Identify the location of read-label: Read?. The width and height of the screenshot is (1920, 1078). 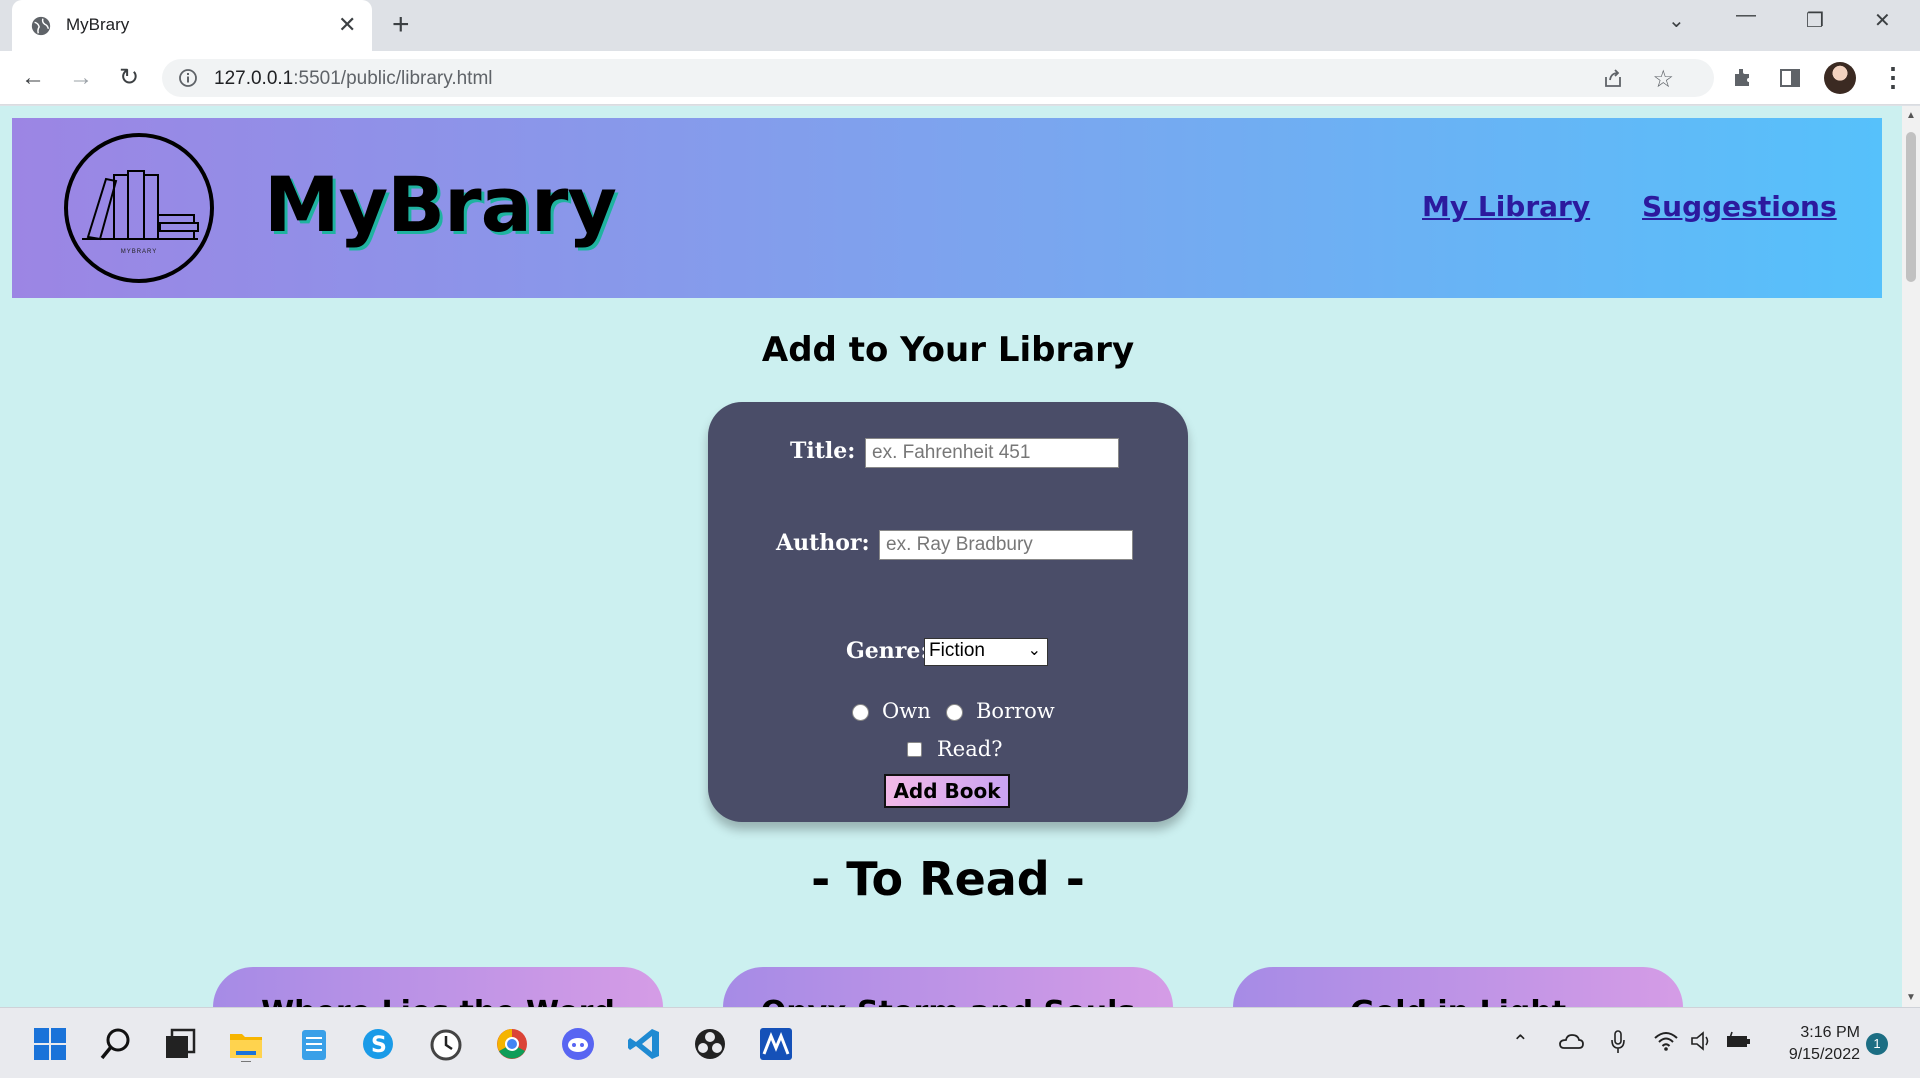
(970, 749).